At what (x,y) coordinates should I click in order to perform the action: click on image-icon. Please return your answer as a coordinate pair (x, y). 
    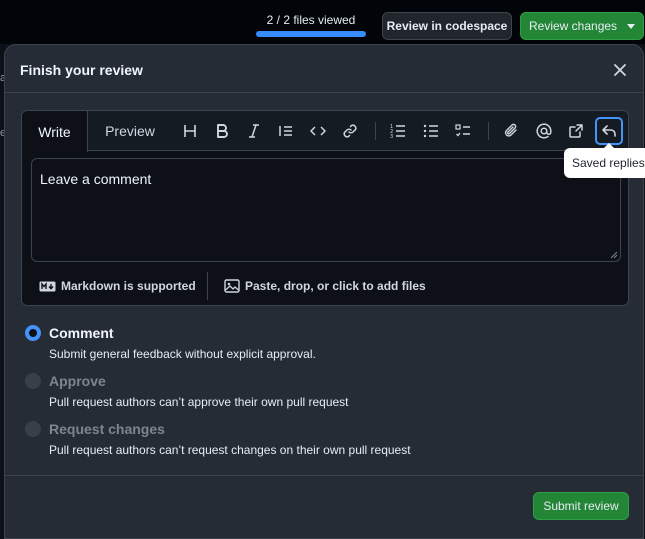
    Looking at the image, I should click on (232, 286).